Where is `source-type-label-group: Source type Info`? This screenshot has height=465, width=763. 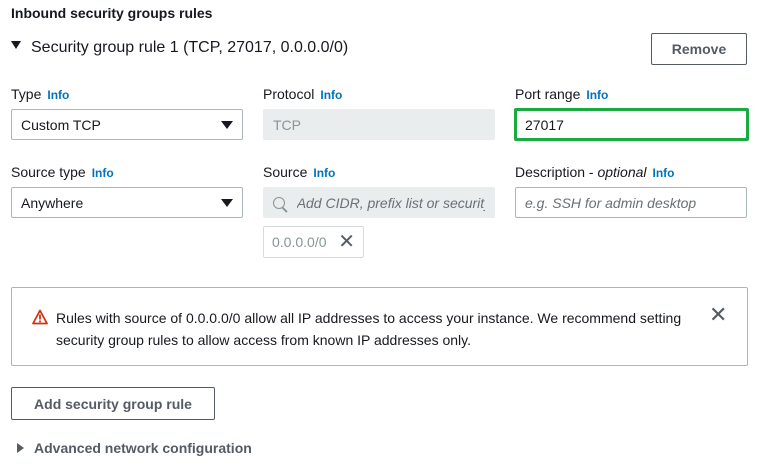
source-type-label-group: Source type Info is located at coordinates (62, 172).